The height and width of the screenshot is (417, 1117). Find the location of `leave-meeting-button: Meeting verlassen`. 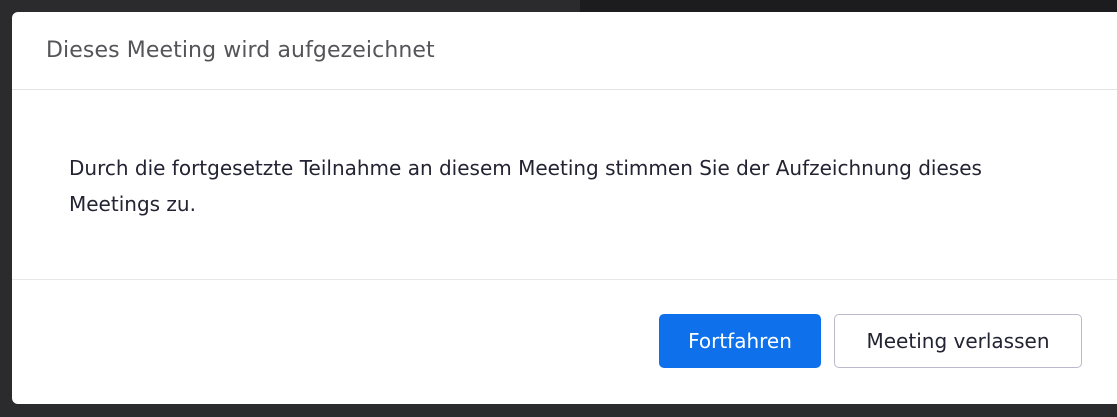

leave-meeting-button: Meeting verlassen is located at coordinates (958, 341).